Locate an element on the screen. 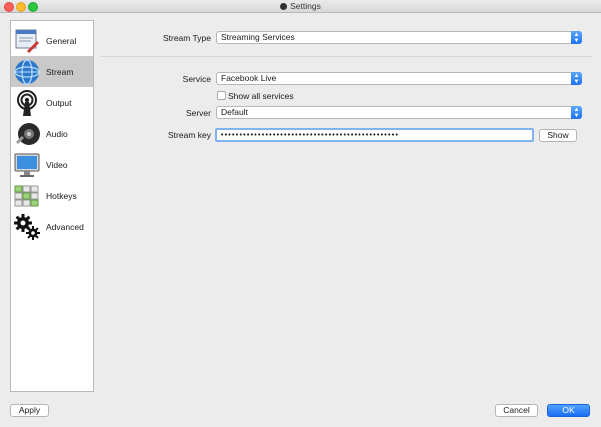  obs-app-icon is located at coordinates (284, 6).